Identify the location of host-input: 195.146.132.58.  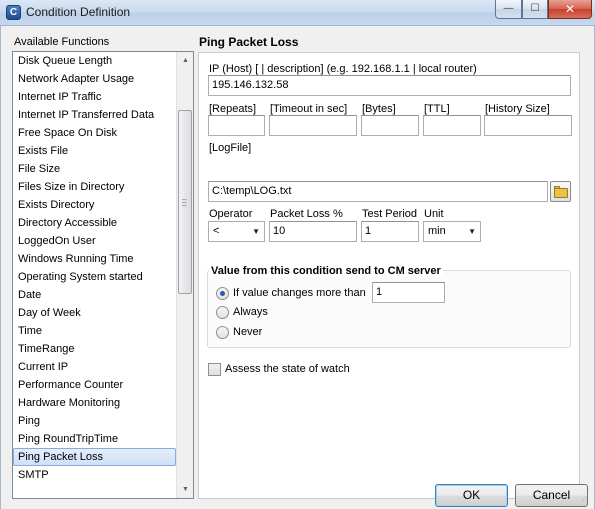
(389, 85).